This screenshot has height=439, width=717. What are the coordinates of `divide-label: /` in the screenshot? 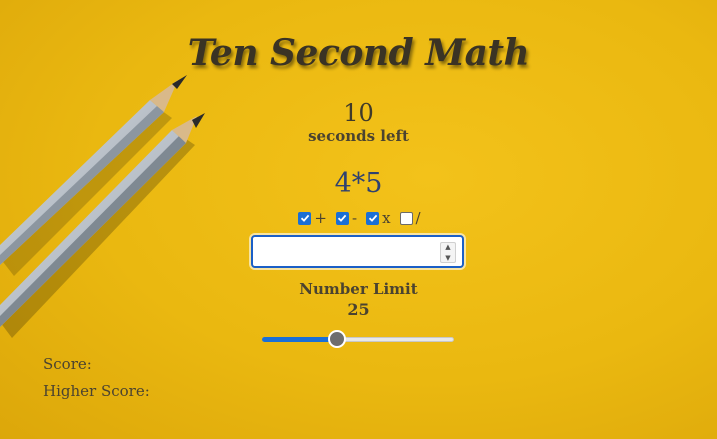 It's located at (418, 218).